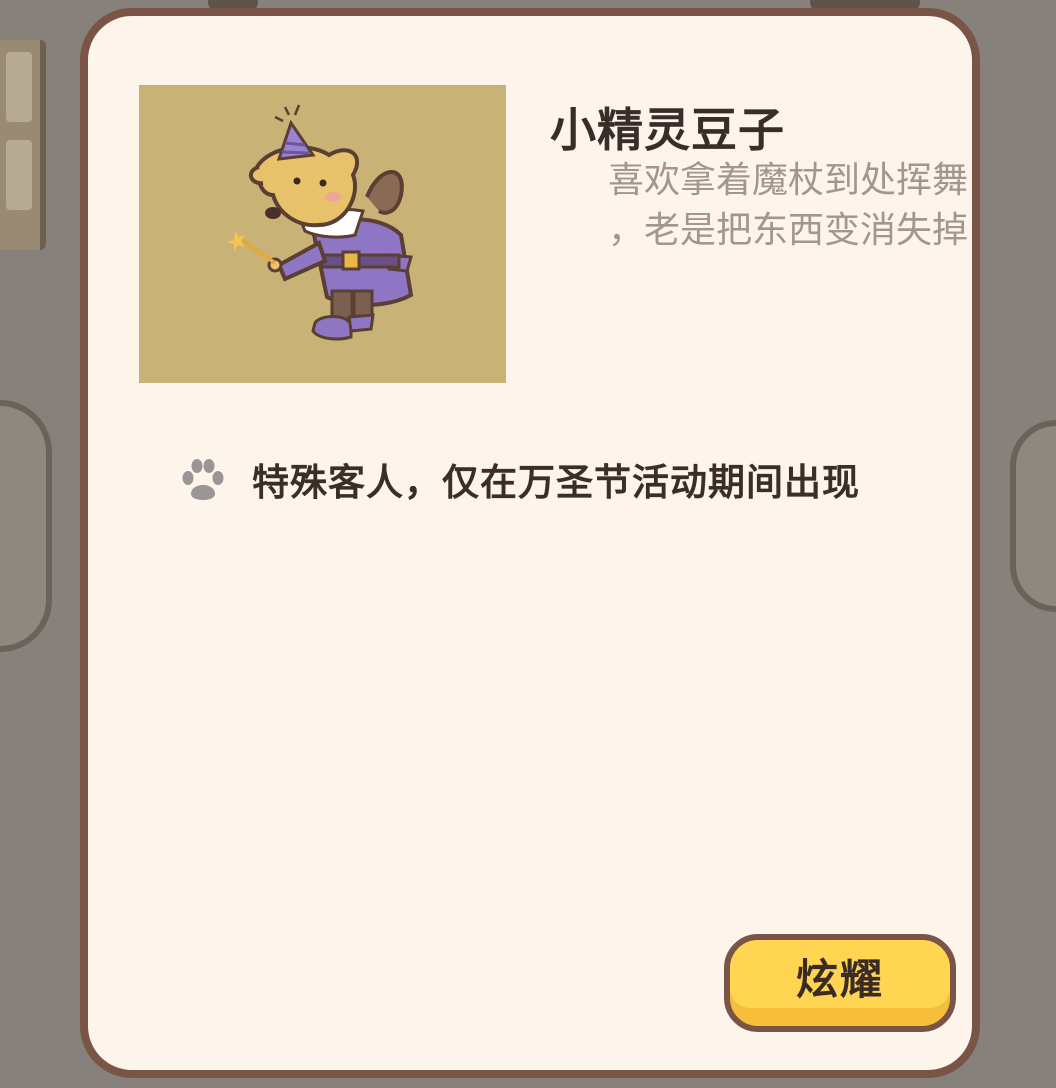  I want to click on special-guest-note: 特殊客人，仅在万圣节活动期间出现, so click(519, 479).